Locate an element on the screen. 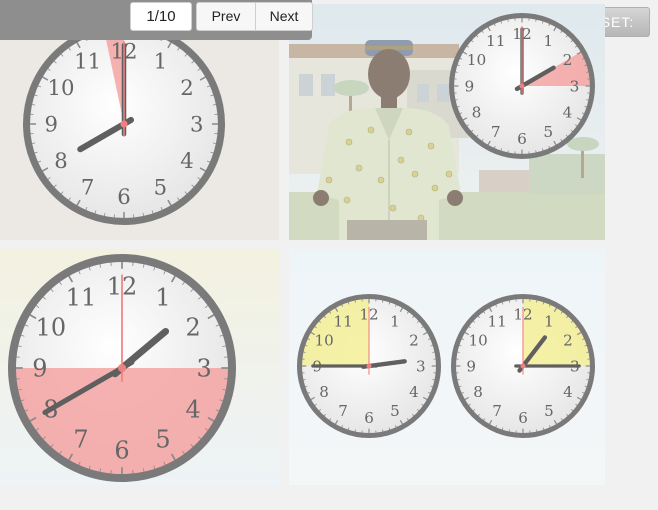 The image size is (658, 510). page-counter: 1/10 is located at coordinates (161, 16).